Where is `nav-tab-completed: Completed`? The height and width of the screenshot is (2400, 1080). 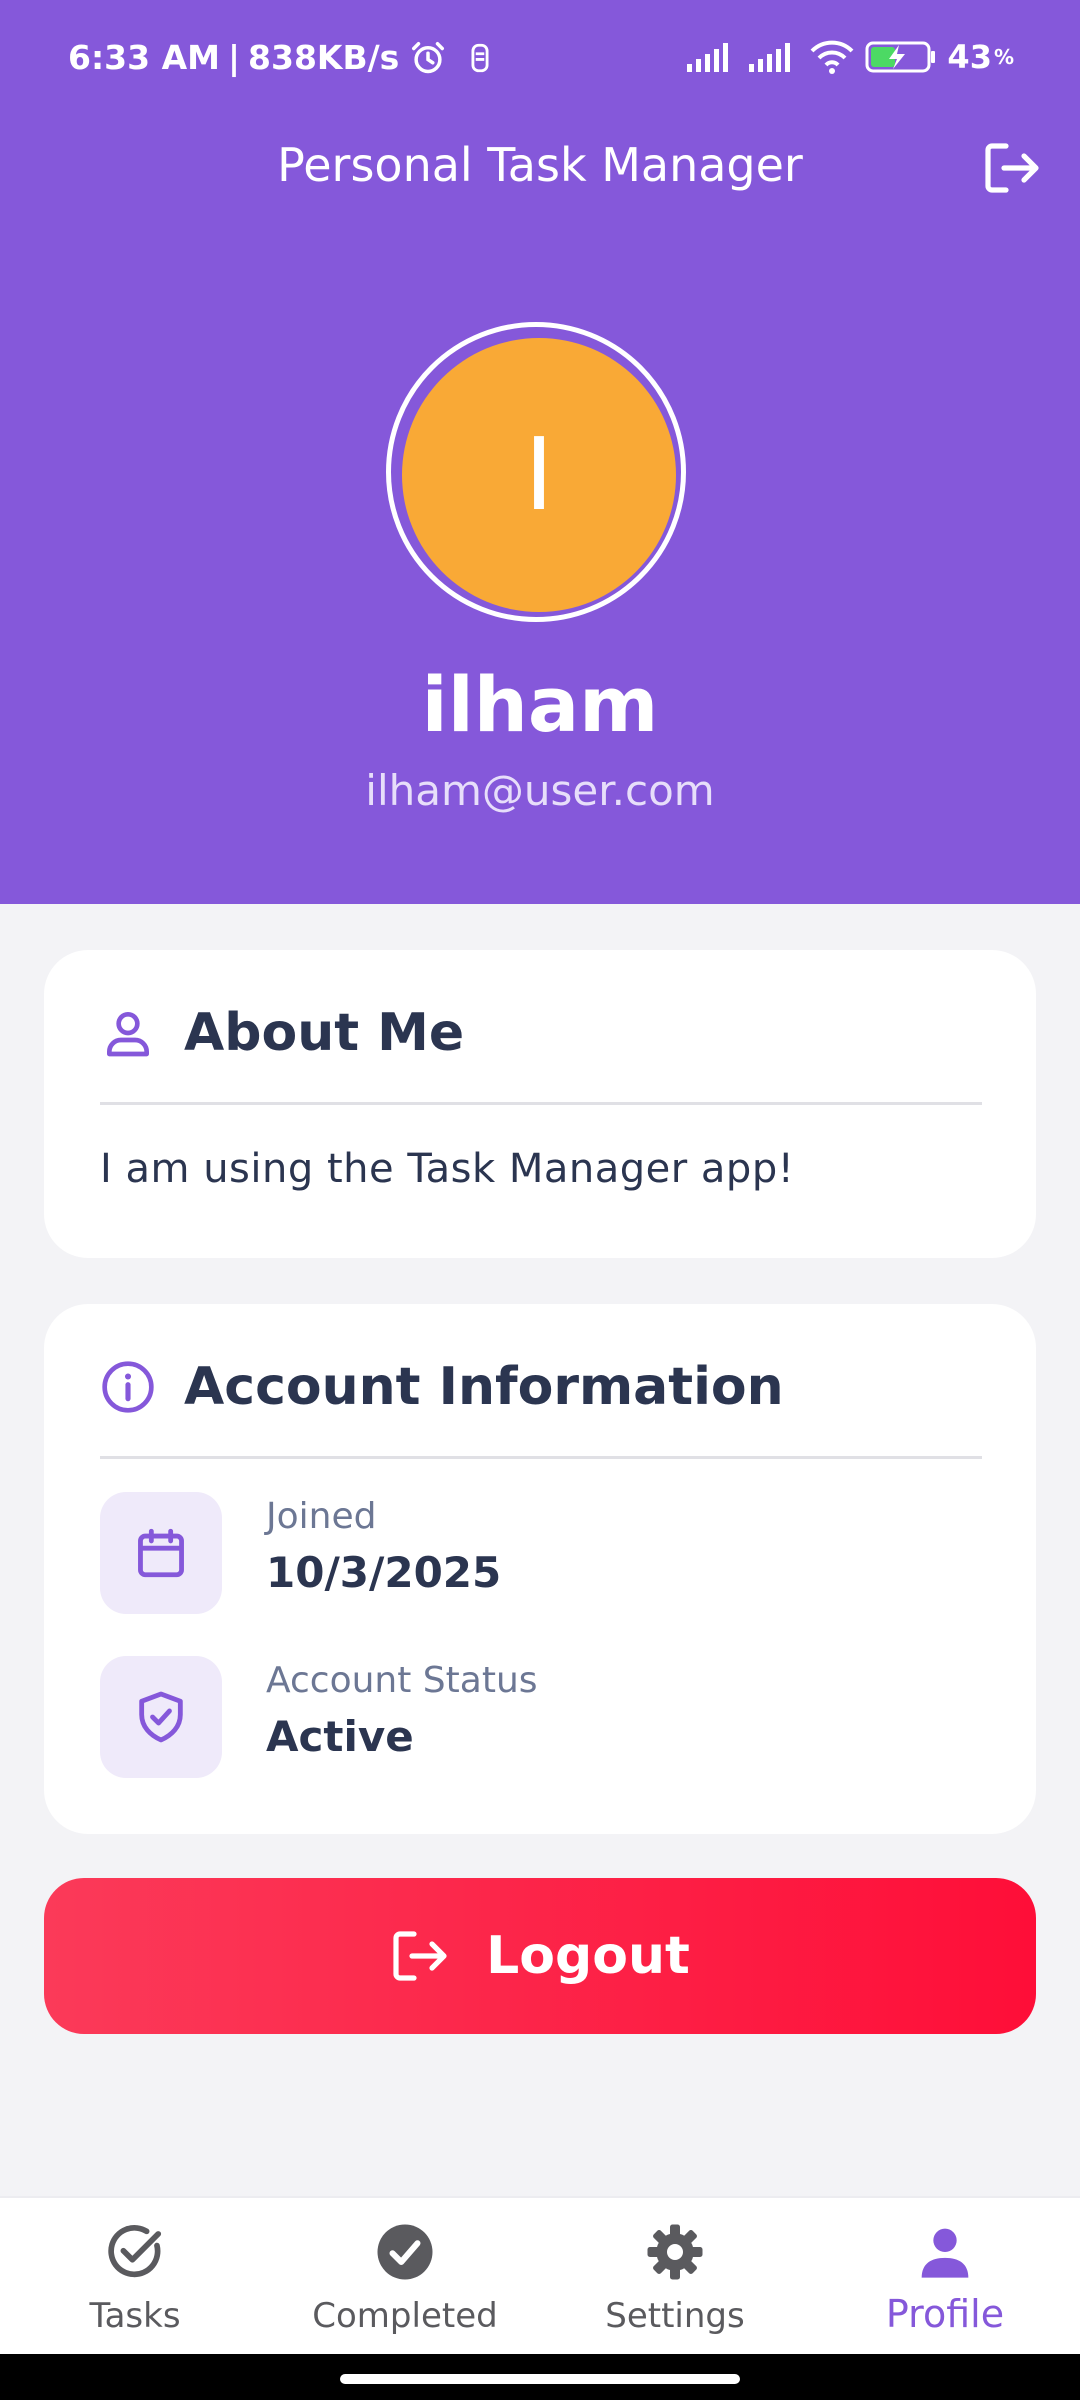
nav-tab-completed: Completed is located at coordinates (405, 2277).